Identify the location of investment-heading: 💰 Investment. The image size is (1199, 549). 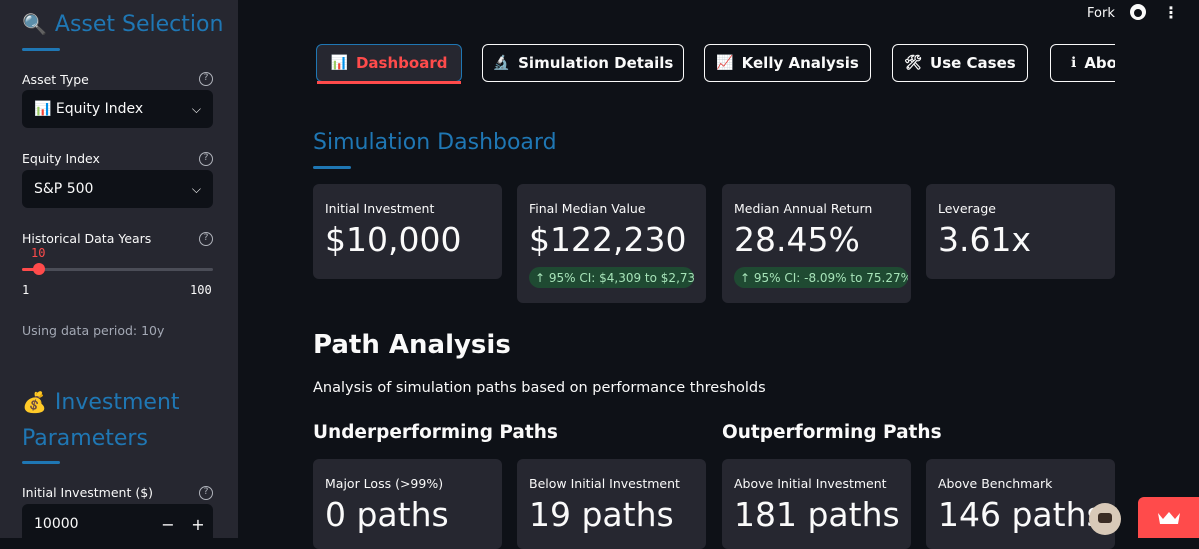
(101, 402).